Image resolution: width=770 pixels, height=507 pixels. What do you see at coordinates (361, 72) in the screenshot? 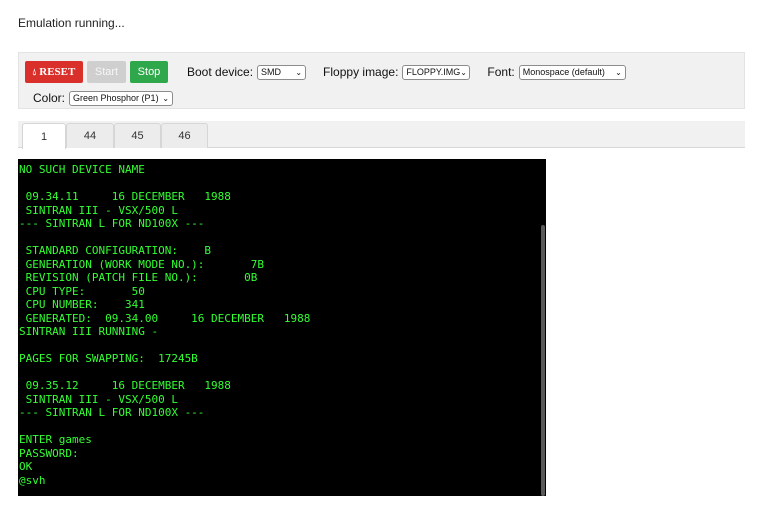
I see `floppy-image-label: Floppy image:` at bounding box center [361, 72].